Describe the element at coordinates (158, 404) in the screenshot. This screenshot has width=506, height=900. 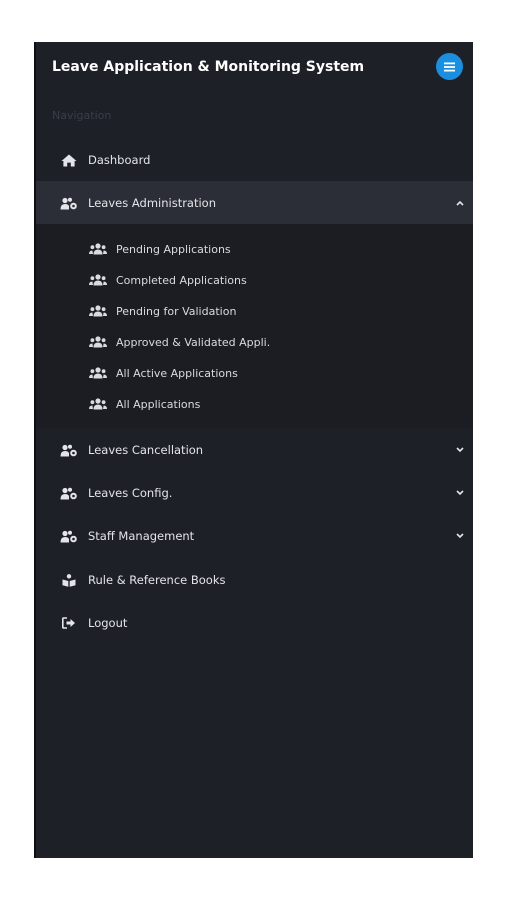
I see `submenu-item-label: All Applications` at that location.